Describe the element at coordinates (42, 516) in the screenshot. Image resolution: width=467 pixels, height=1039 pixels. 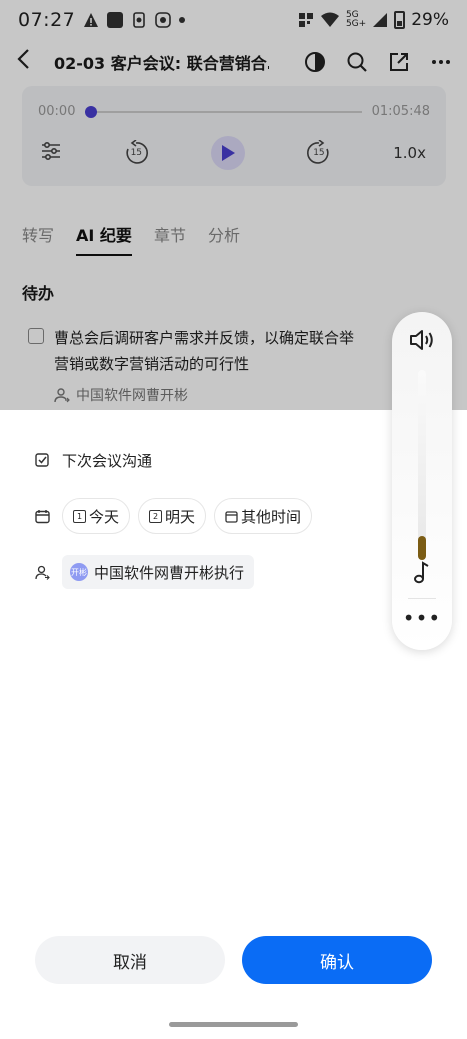
I see `calendar-icon` at that location.